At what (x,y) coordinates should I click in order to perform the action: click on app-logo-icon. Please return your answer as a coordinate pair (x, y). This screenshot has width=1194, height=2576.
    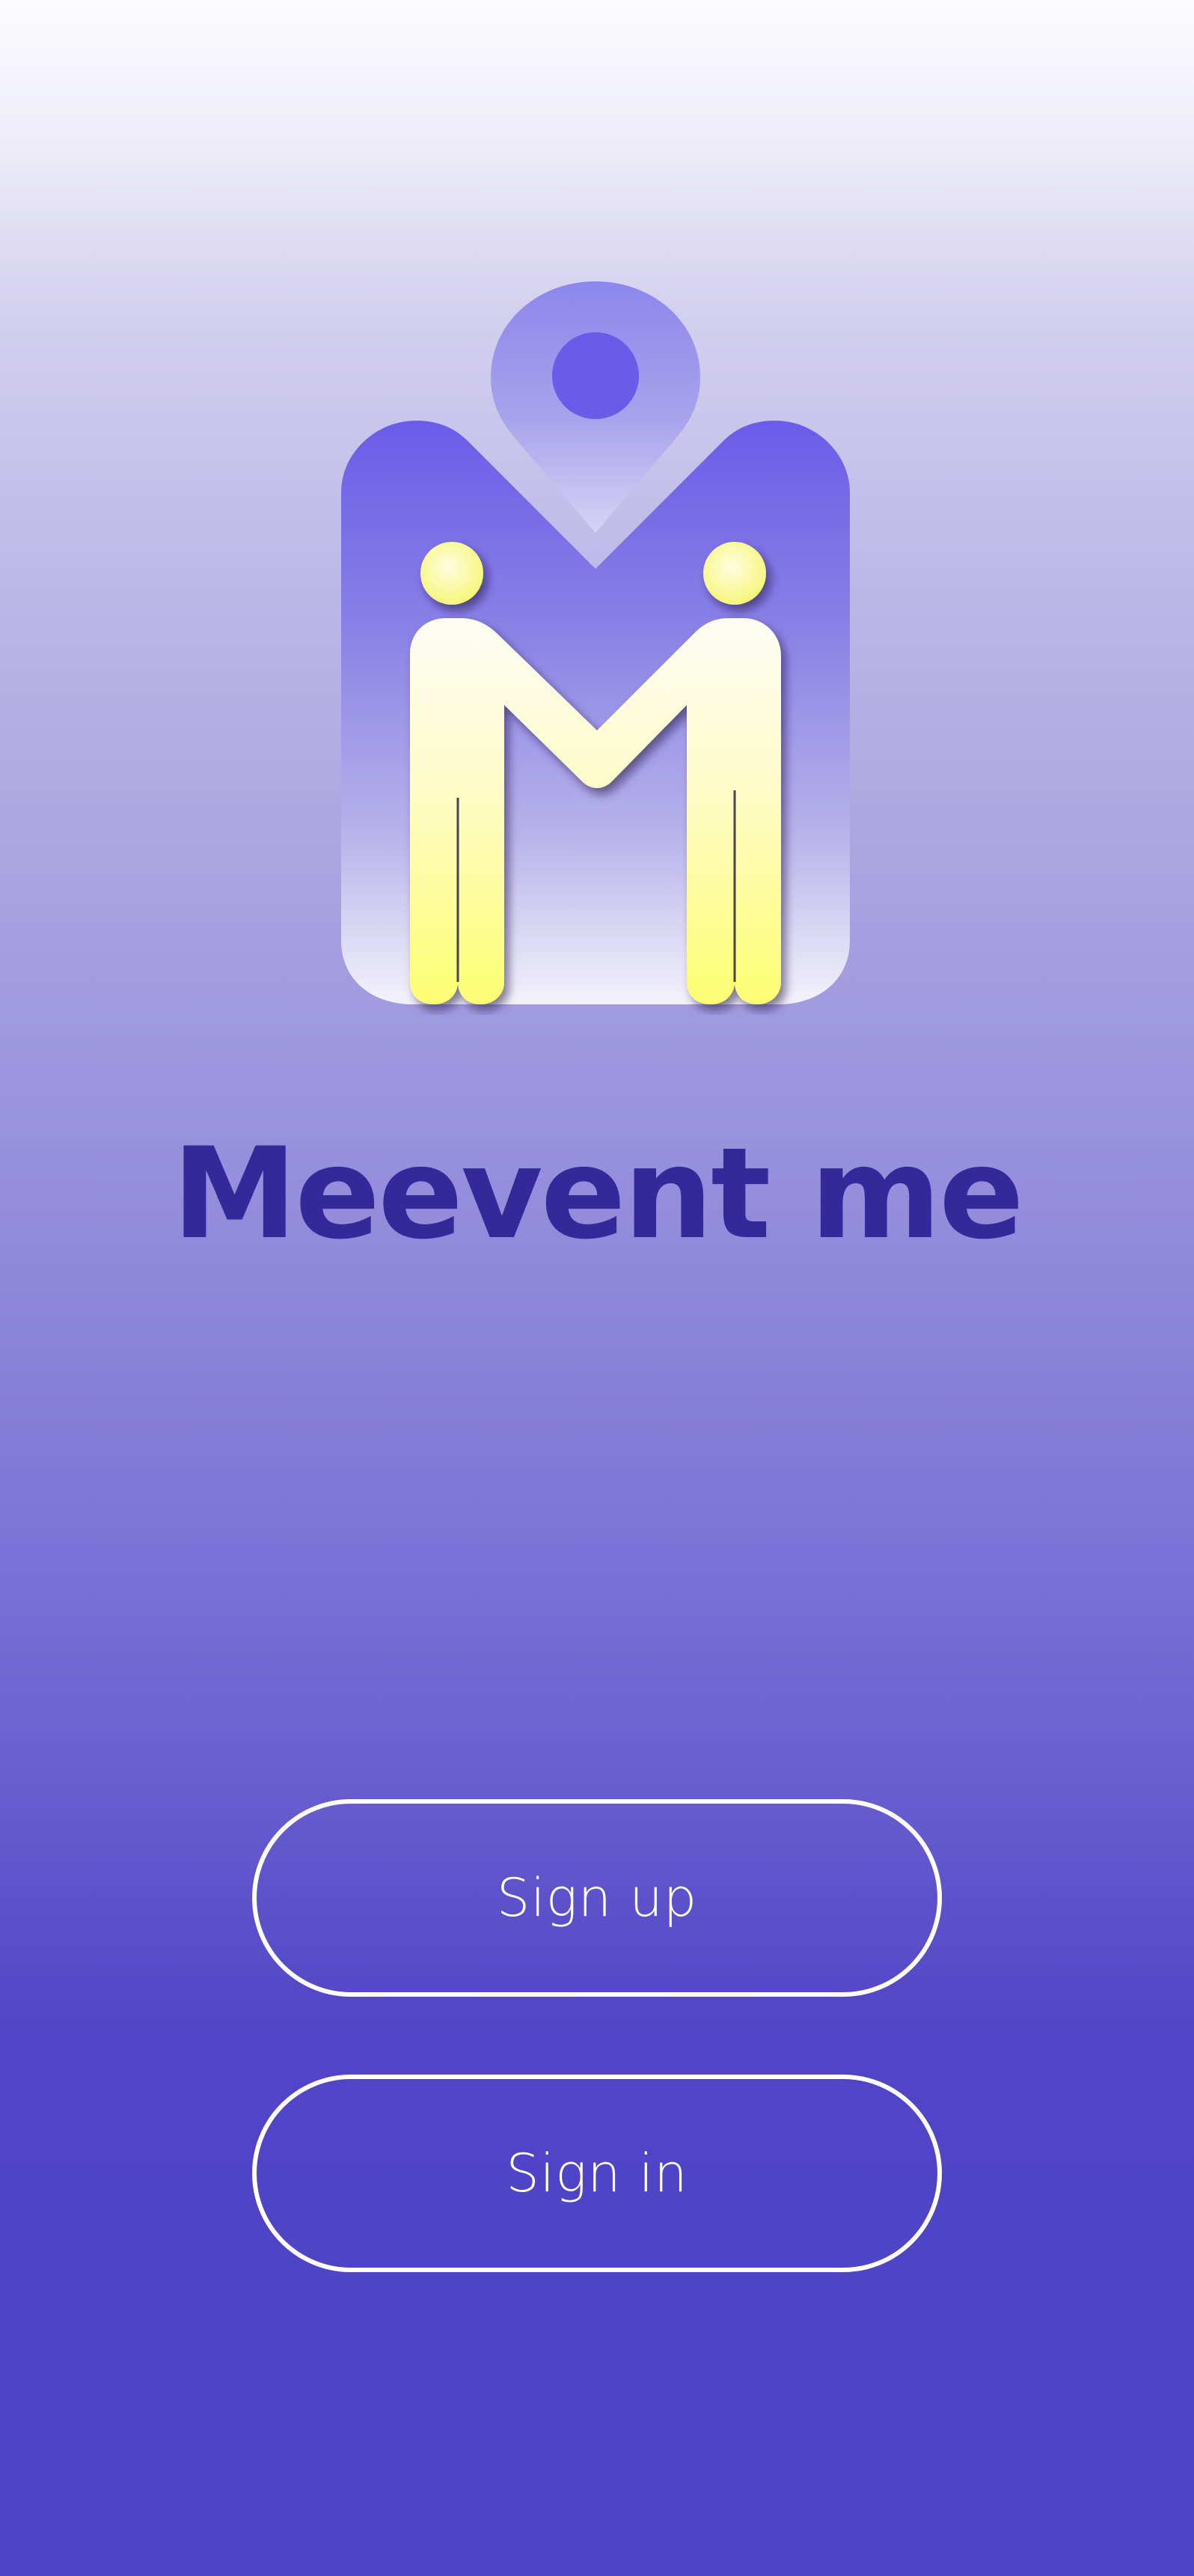
    Looking at the image, I should click on (596, 642).